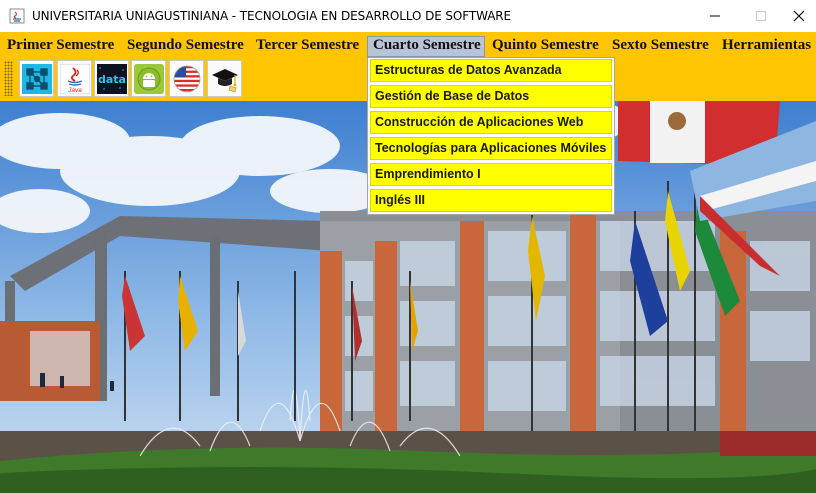 This screenshot has width=816, height=493. What do you see at coordinates (8, 78) in the screenshot?
I see `toolbar-grip` at bounding box center [8, 78].